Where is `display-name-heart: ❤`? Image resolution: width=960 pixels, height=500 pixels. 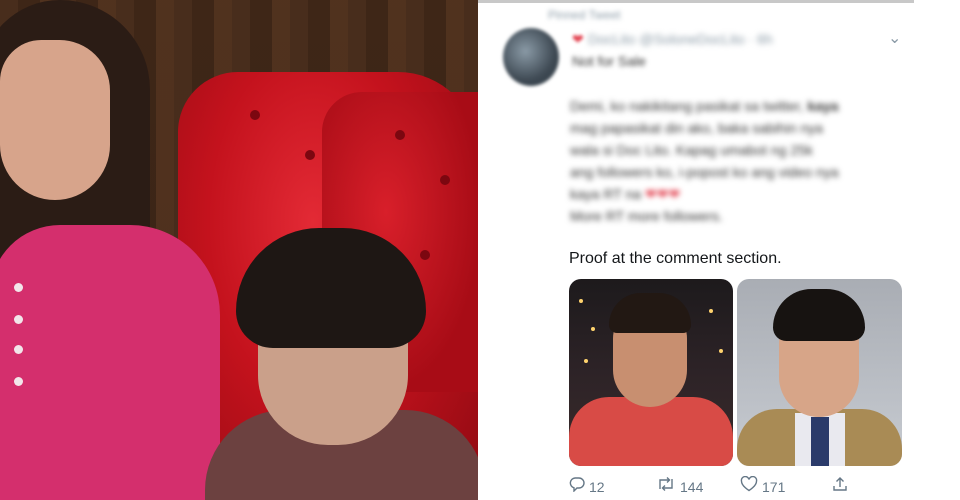 display-name-heart: ❤ is located at coordinates (578, 39).